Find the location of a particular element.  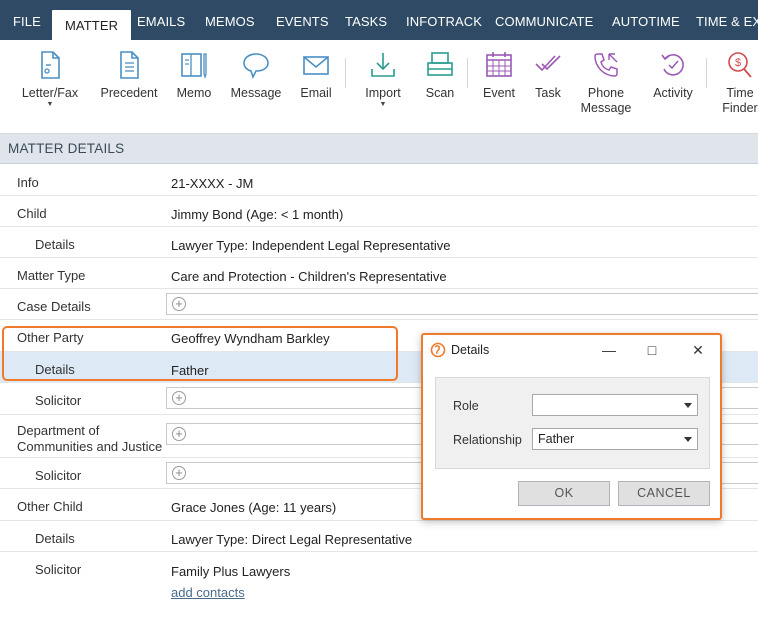

role-label: Role is located at coordinates (466, 406).